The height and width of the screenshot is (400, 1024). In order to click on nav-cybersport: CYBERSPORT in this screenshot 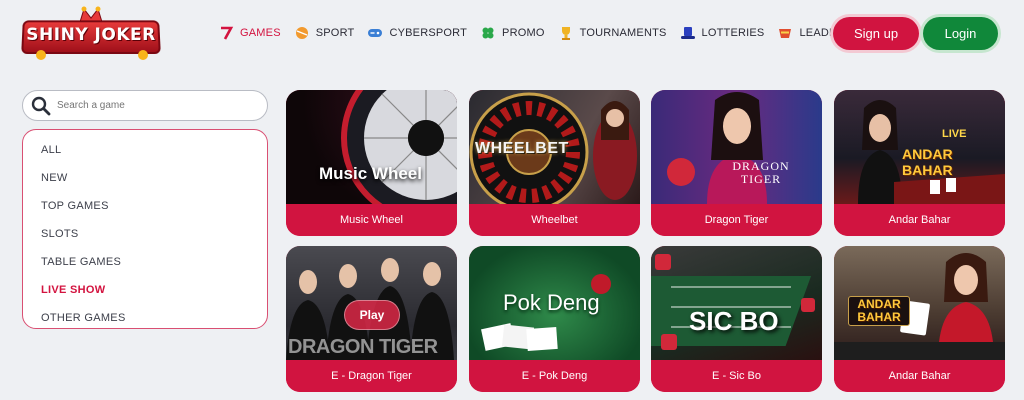, I will do `click(417, 33)`.